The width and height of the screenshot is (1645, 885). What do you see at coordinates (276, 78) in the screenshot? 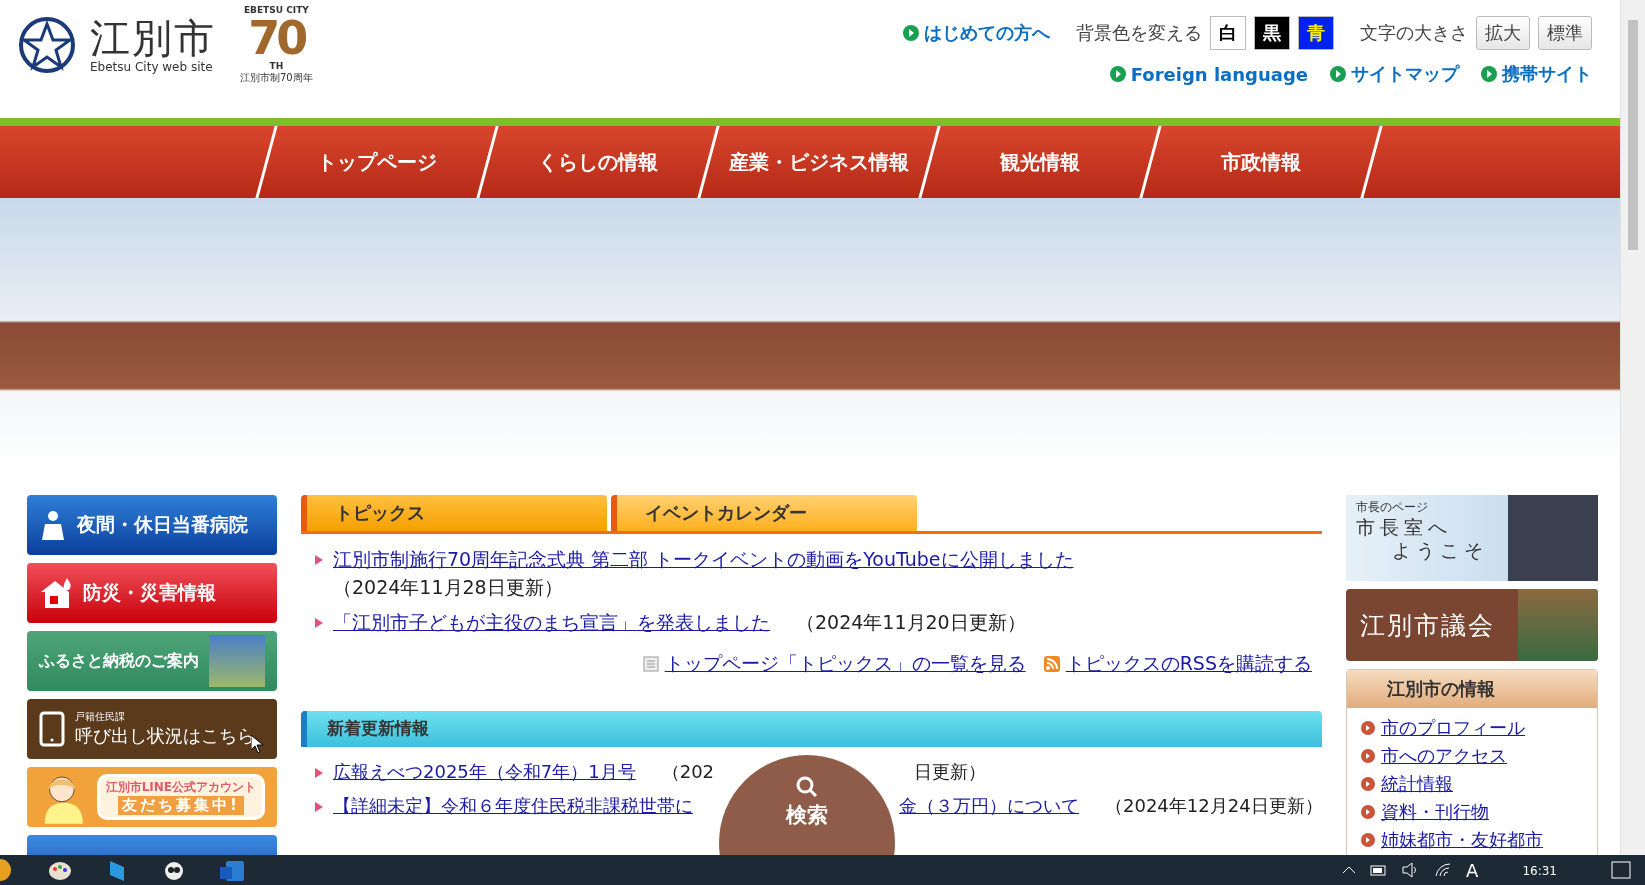
I see `anniversary-caption: 江別市制70周年` at bounding box center [276, 78].